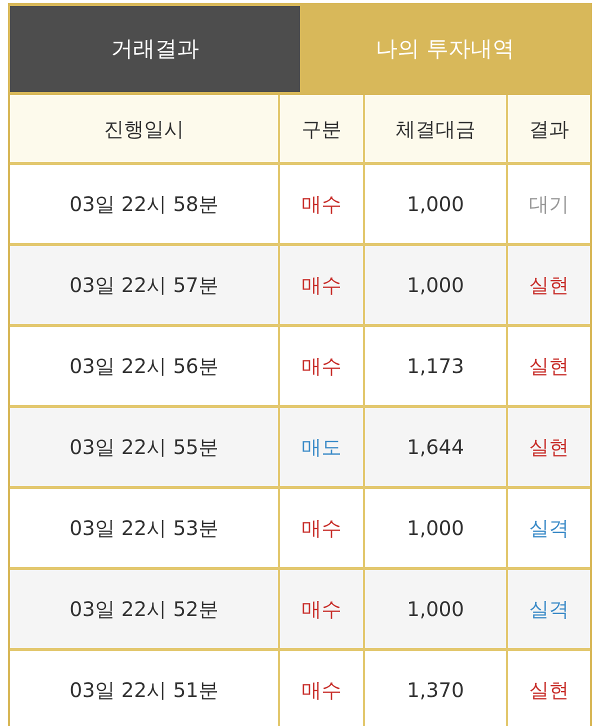  What do you see at coordinates (435, 690) in the screenshot?
I see `table-cell-text: 1,370` at bounding box center [435, 690].